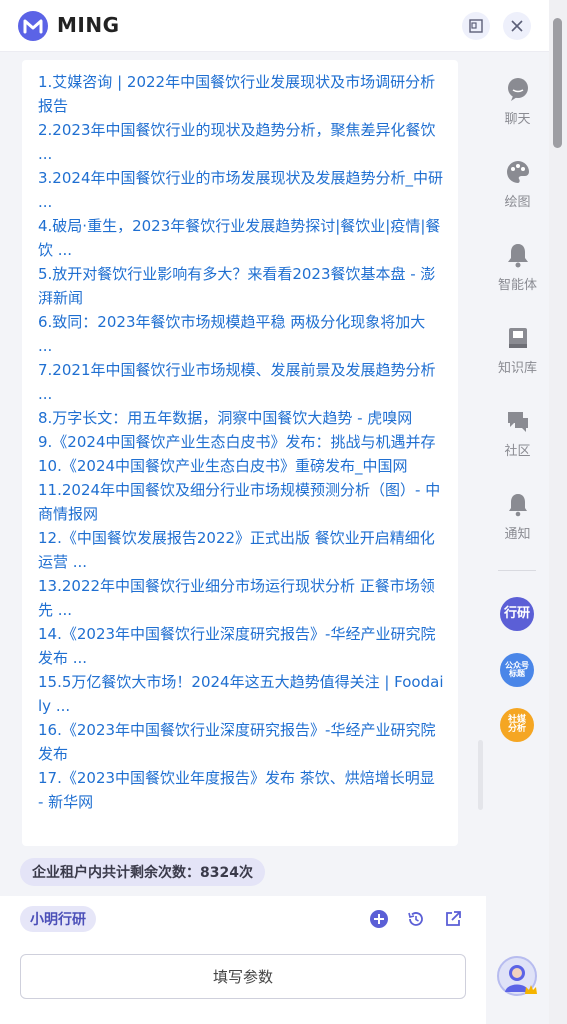 The width and height of the screenshot is (567, 1024). I want to click on layout-toggle-button, so click(476, 26).